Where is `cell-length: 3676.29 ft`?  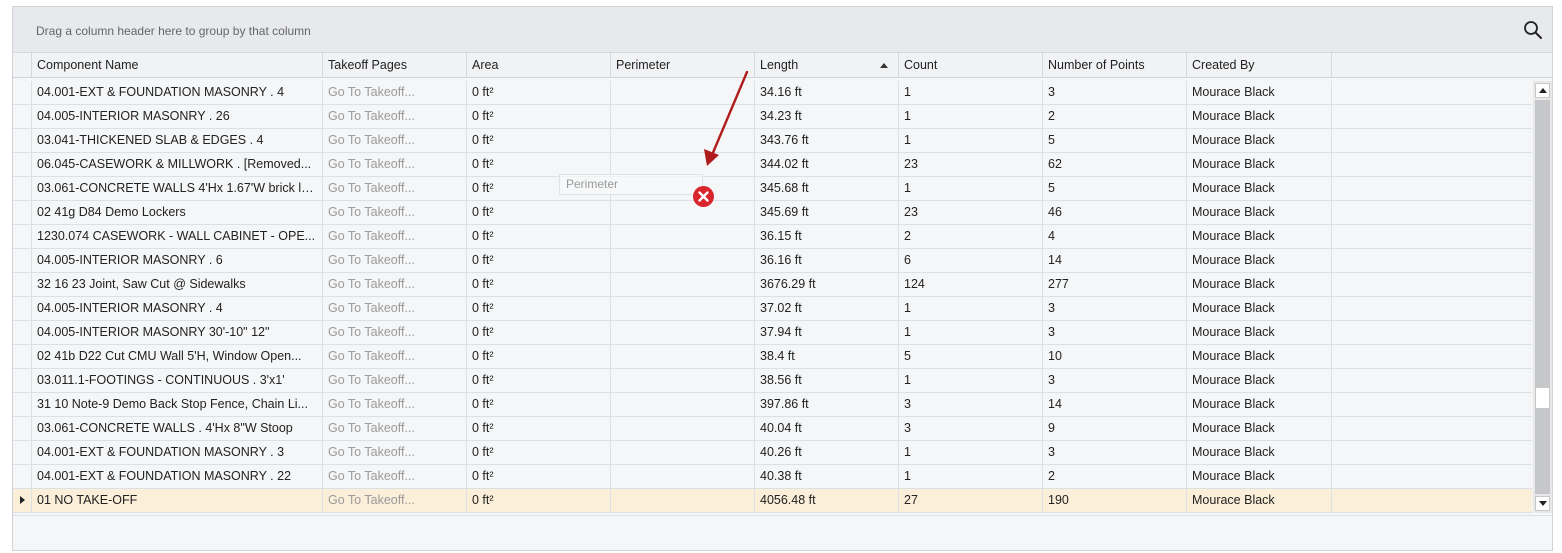
cell-length: 3676.29 ft is located at coordinates (827, 284).